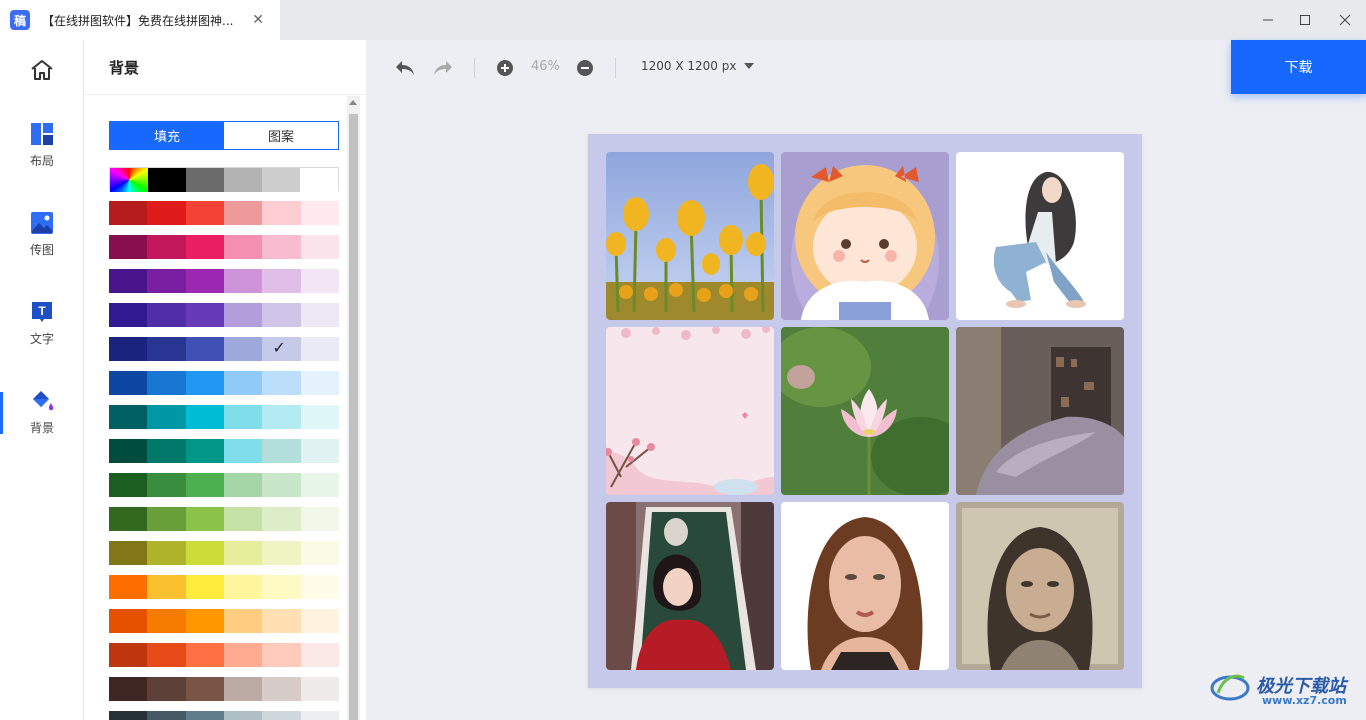 This screenshot has height=720, width=1366. What do you see at coordinates (585, 68) in the screenshot?
I see `zoom-out-icon` at bounding box center [585, 68].